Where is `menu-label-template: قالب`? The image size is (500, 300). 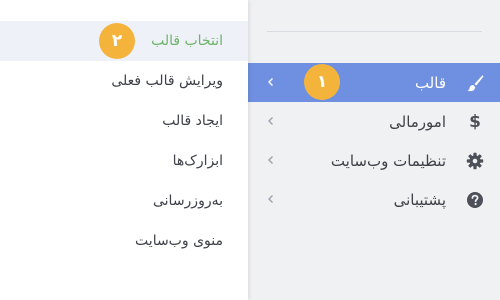 menu-label-template: قالب is located at coordinates (430, 82).